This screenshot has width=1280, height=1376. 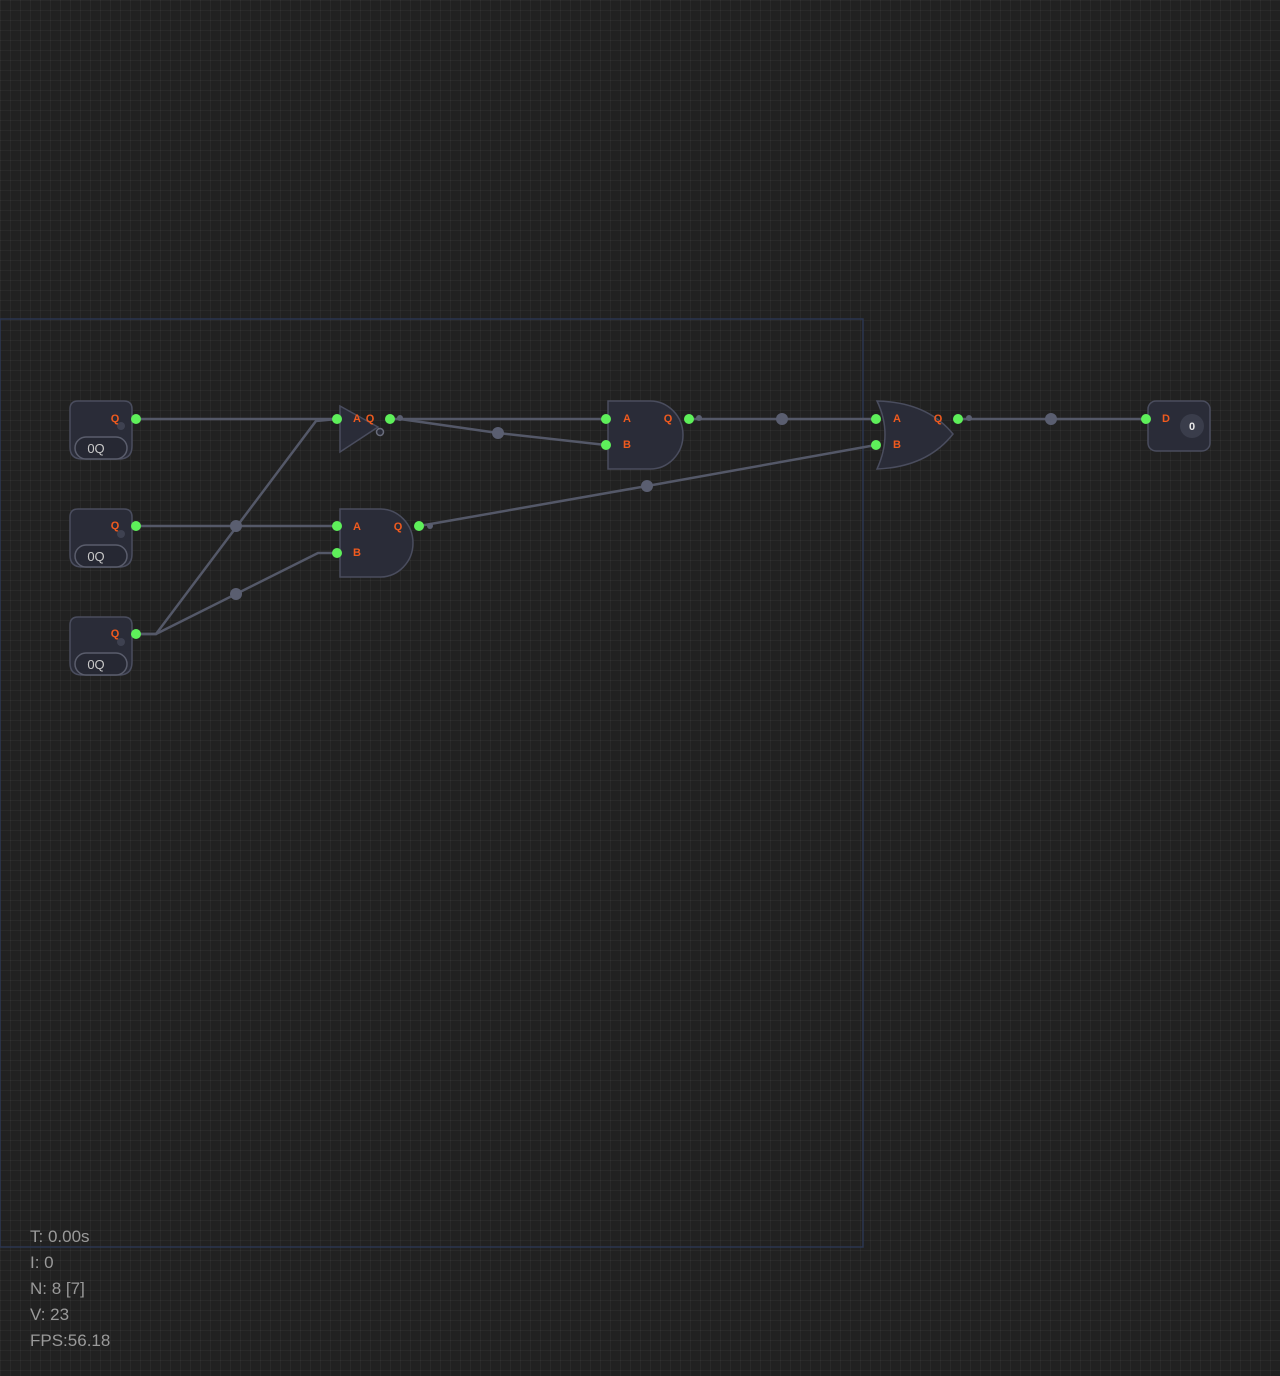 What do you see at coordinates (1166, 419) in the screenshot?
I see `output-input-label: D` at bounding box center [1166, 419].